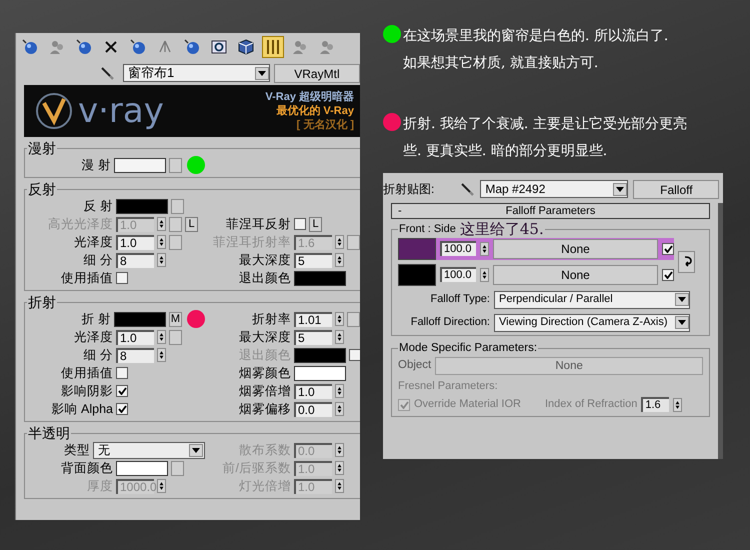 This screenshot has height=550, width=750. What do you see at coordinates (256, 468) in the screenshot?
I see `field-label: 前/后驱系数` at bounding box center [256, 468].